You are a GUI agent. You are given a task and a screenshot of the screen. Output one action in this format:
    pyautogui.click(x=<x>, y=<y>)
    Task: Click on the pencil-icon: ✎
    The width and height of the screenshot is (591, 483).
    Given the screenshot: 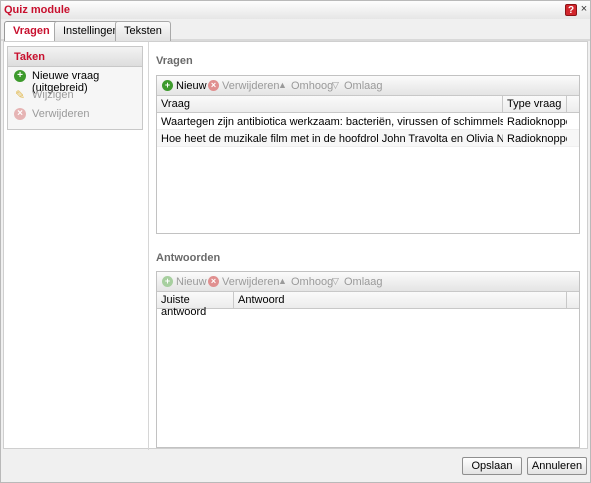 What is the action you would take?
    pyautogui.click(x=20, y=95)
    